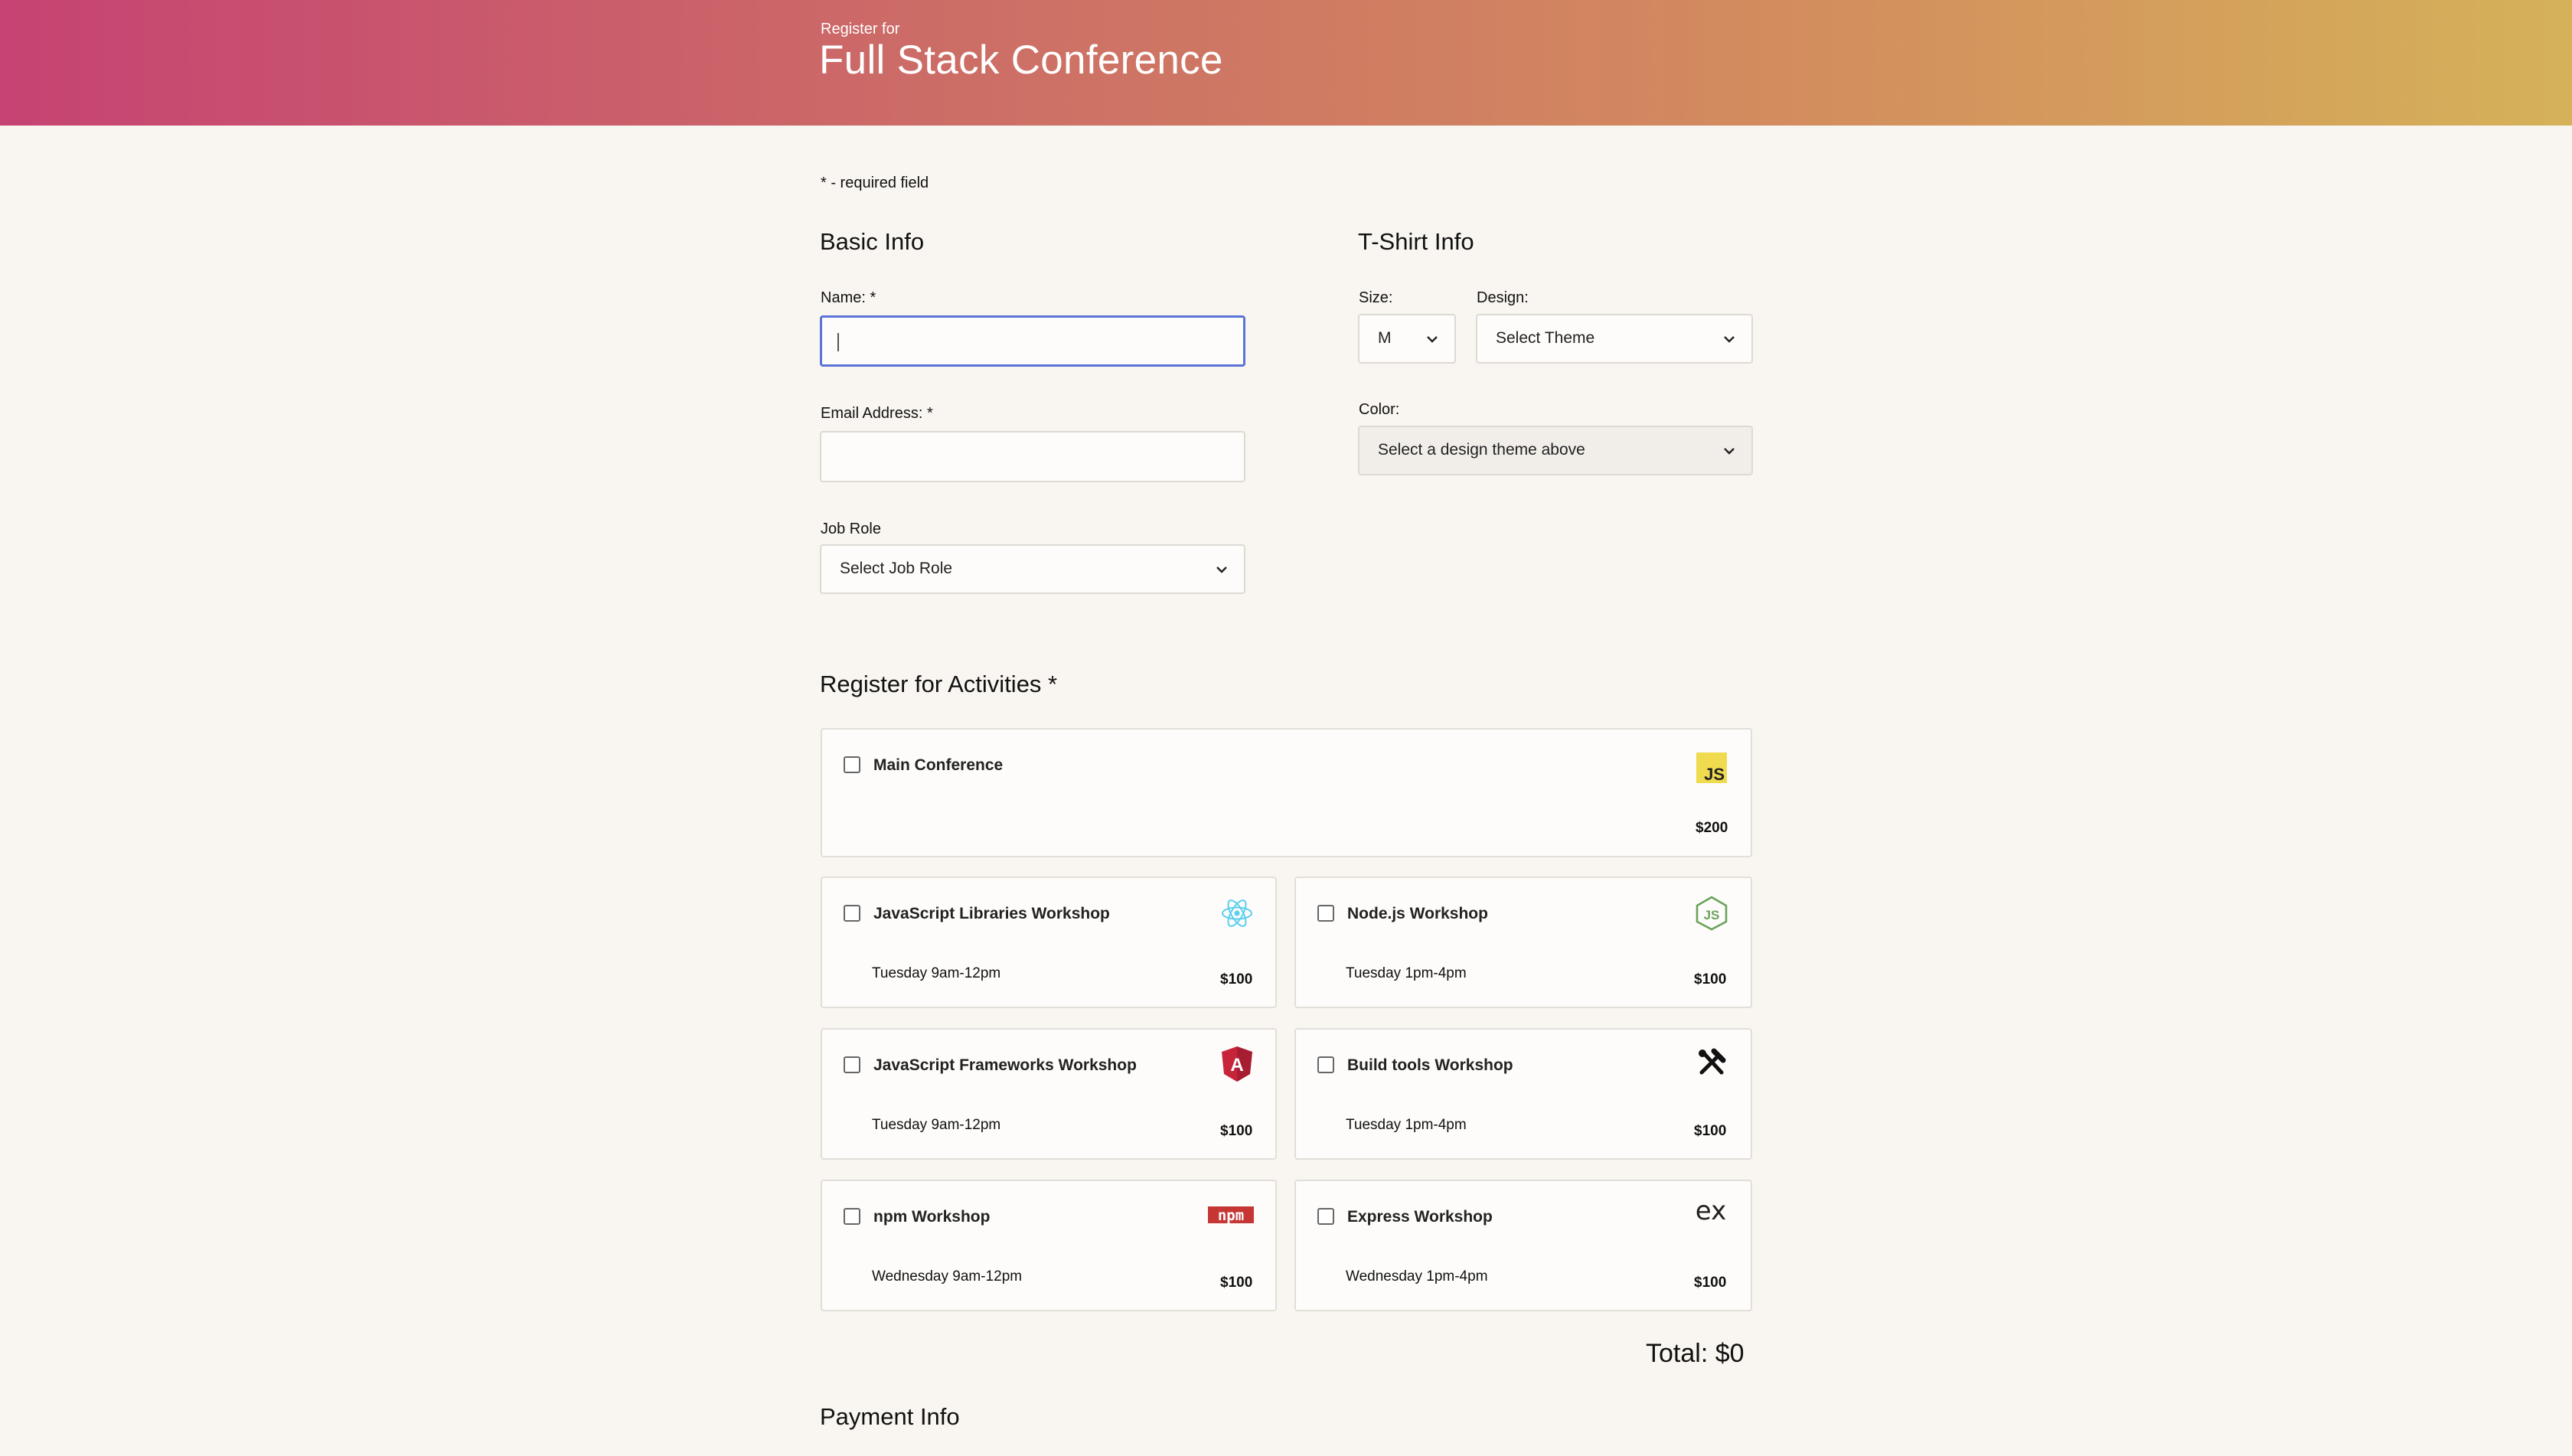 The width and height of the screenshot is (2572, 1456). Describe the element at coordinates (1021, 60) in the screenshot. I see `page-title: Full Stack Conference` at that location.